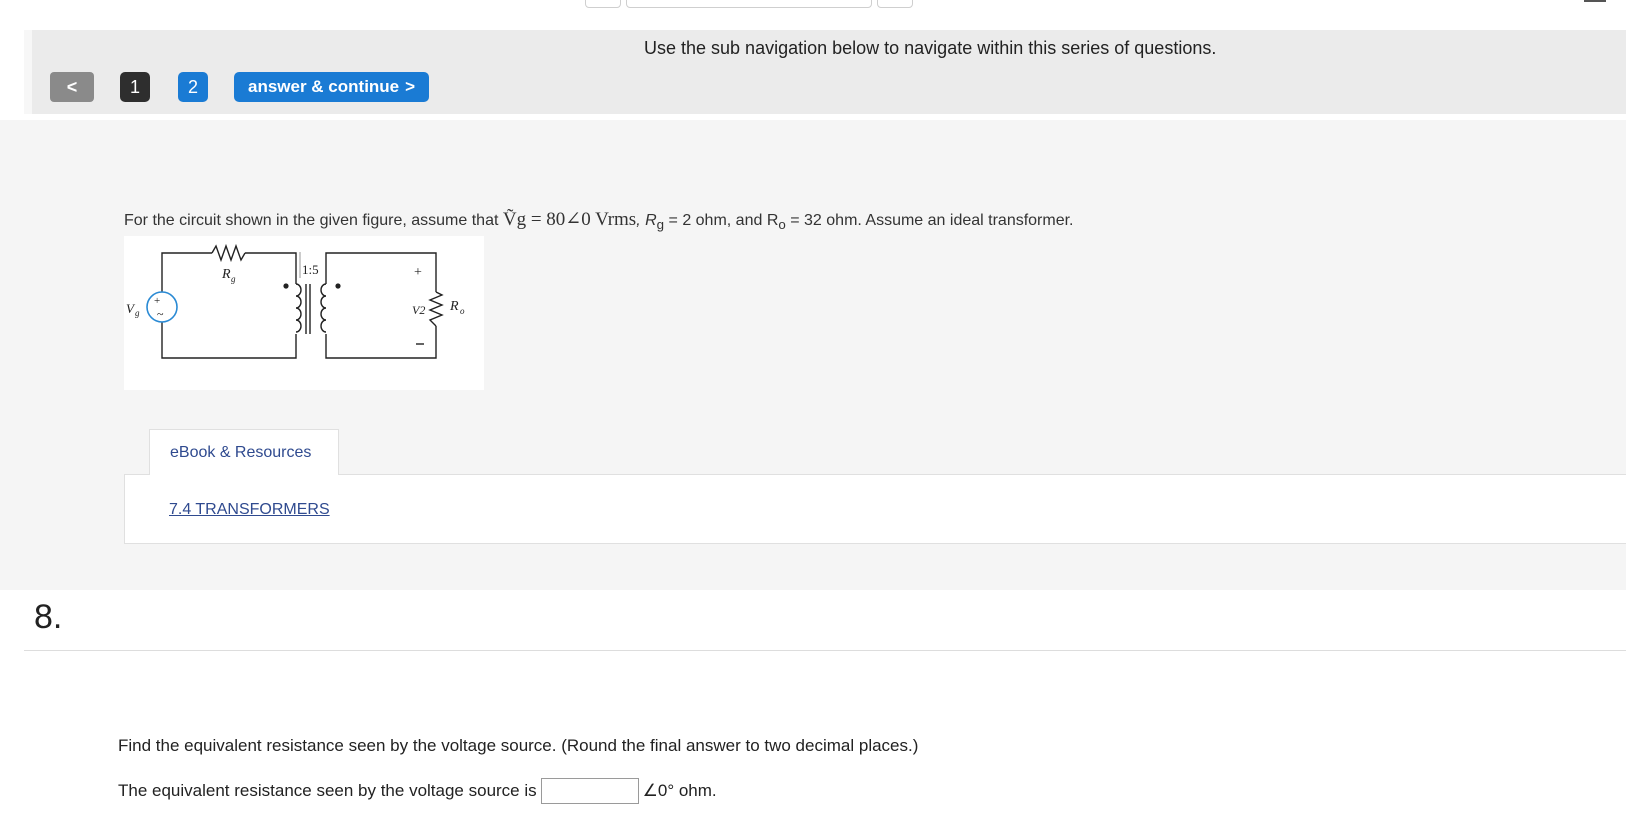 Image resolution: width=1626 pixels, height=840 pixels. What do you see at coordinates (271, 268) in the screenshot?
I see `primary-wire-top-right` at bounding box center [271, 268].